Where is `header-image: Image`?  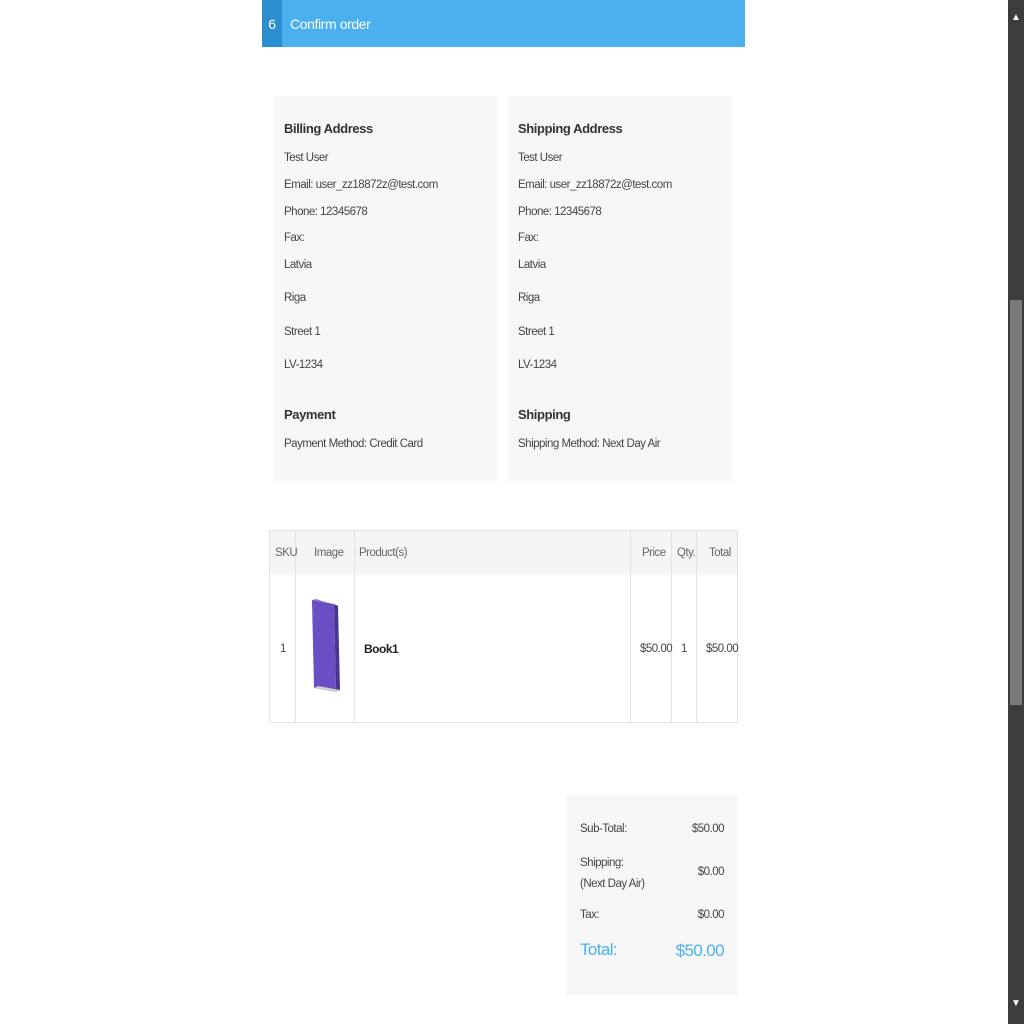 header-image: Image is located at coordinates (329, 553).